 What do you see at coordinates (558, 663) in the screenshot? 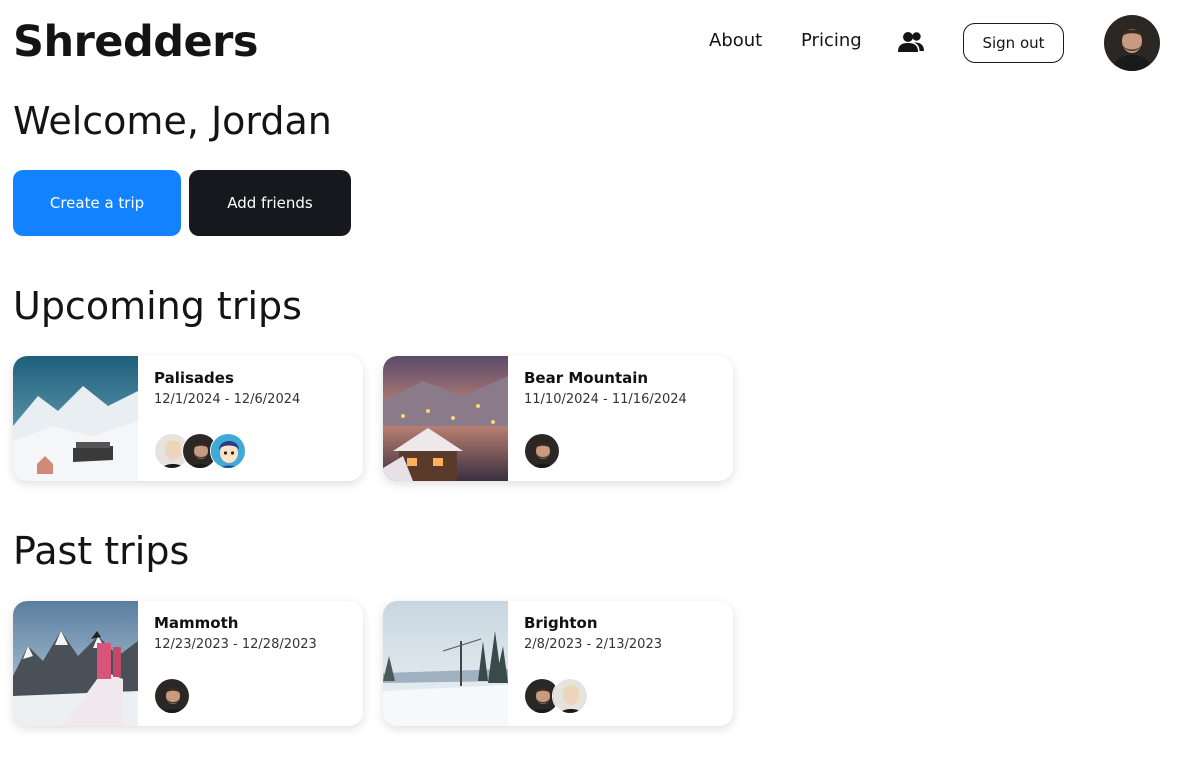
I see `trip-card-brighton: Brighton 2/8/2023 - 2/13/2023` at bounding box center [558, 663].